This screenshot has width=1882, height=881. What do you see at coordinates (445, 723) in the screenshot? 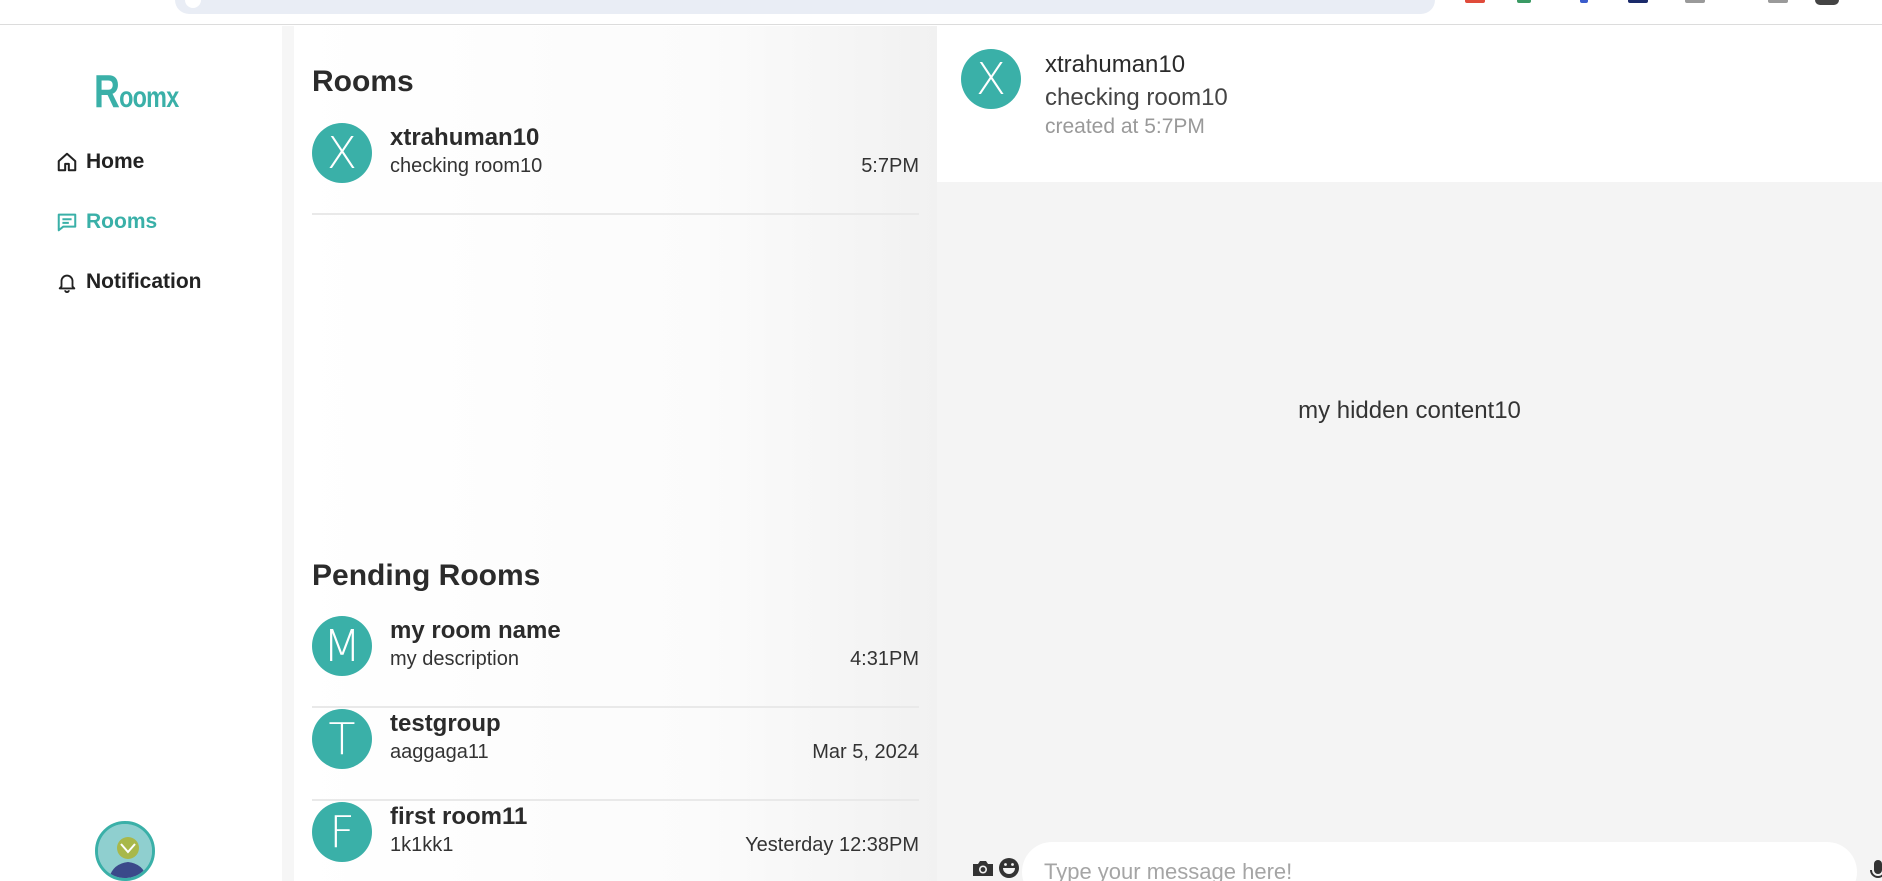
I see `room-name: testgroup` at bounding box center [445, 723].